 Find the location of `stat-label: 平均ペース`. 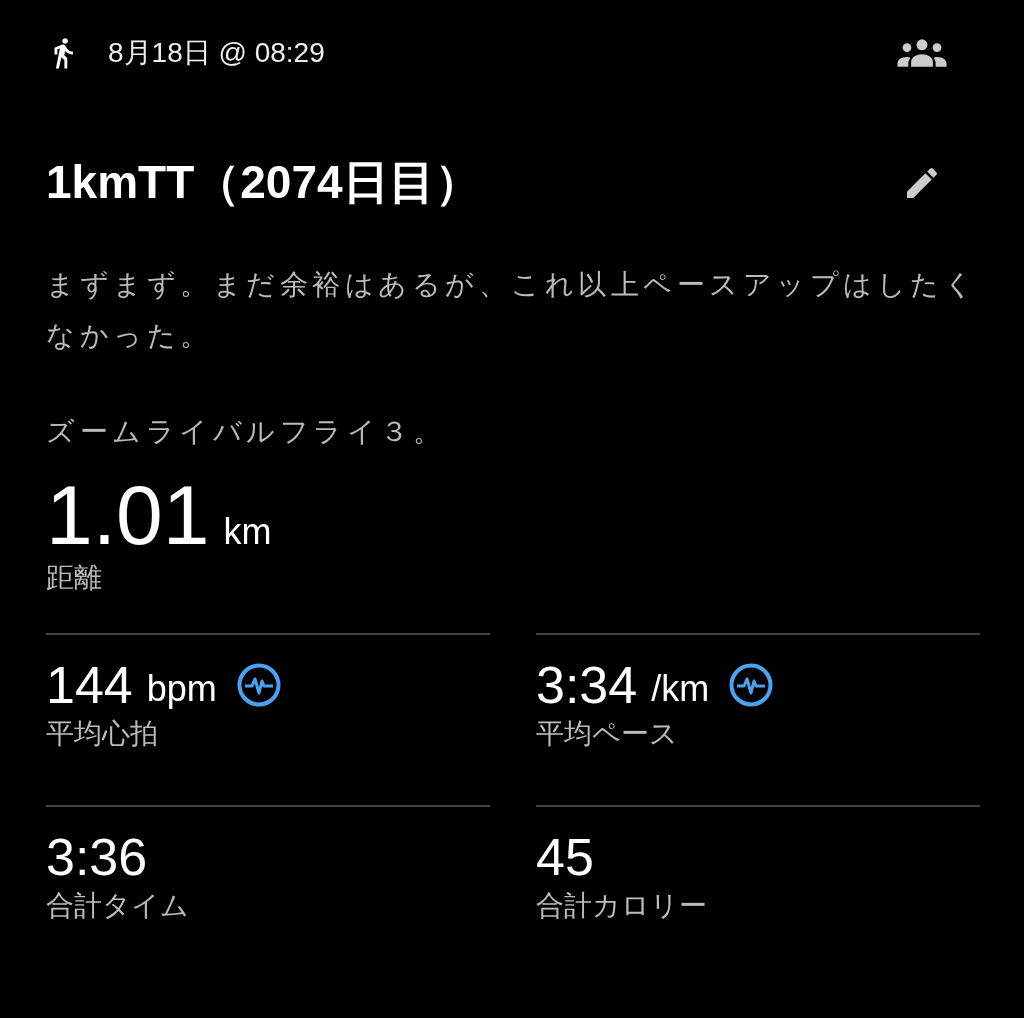

stat-label: 平均ペース is located at coordinates (607, 734).